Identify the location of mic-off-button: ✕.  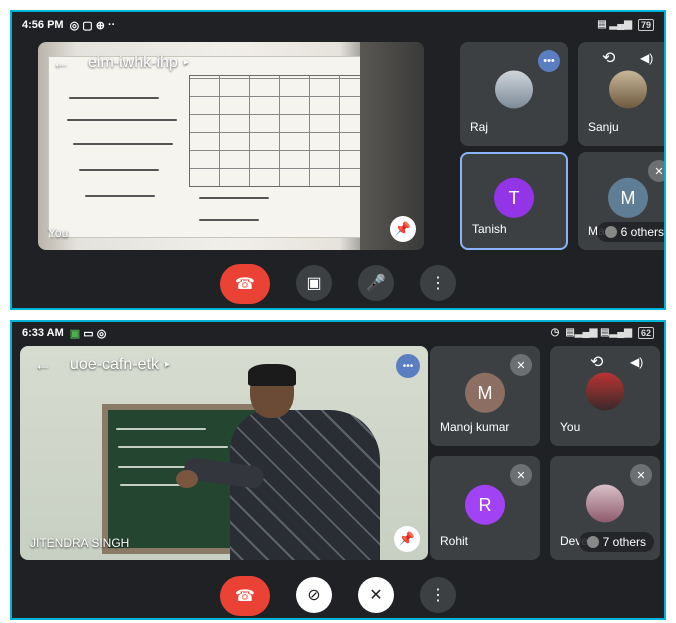
(376, 595).